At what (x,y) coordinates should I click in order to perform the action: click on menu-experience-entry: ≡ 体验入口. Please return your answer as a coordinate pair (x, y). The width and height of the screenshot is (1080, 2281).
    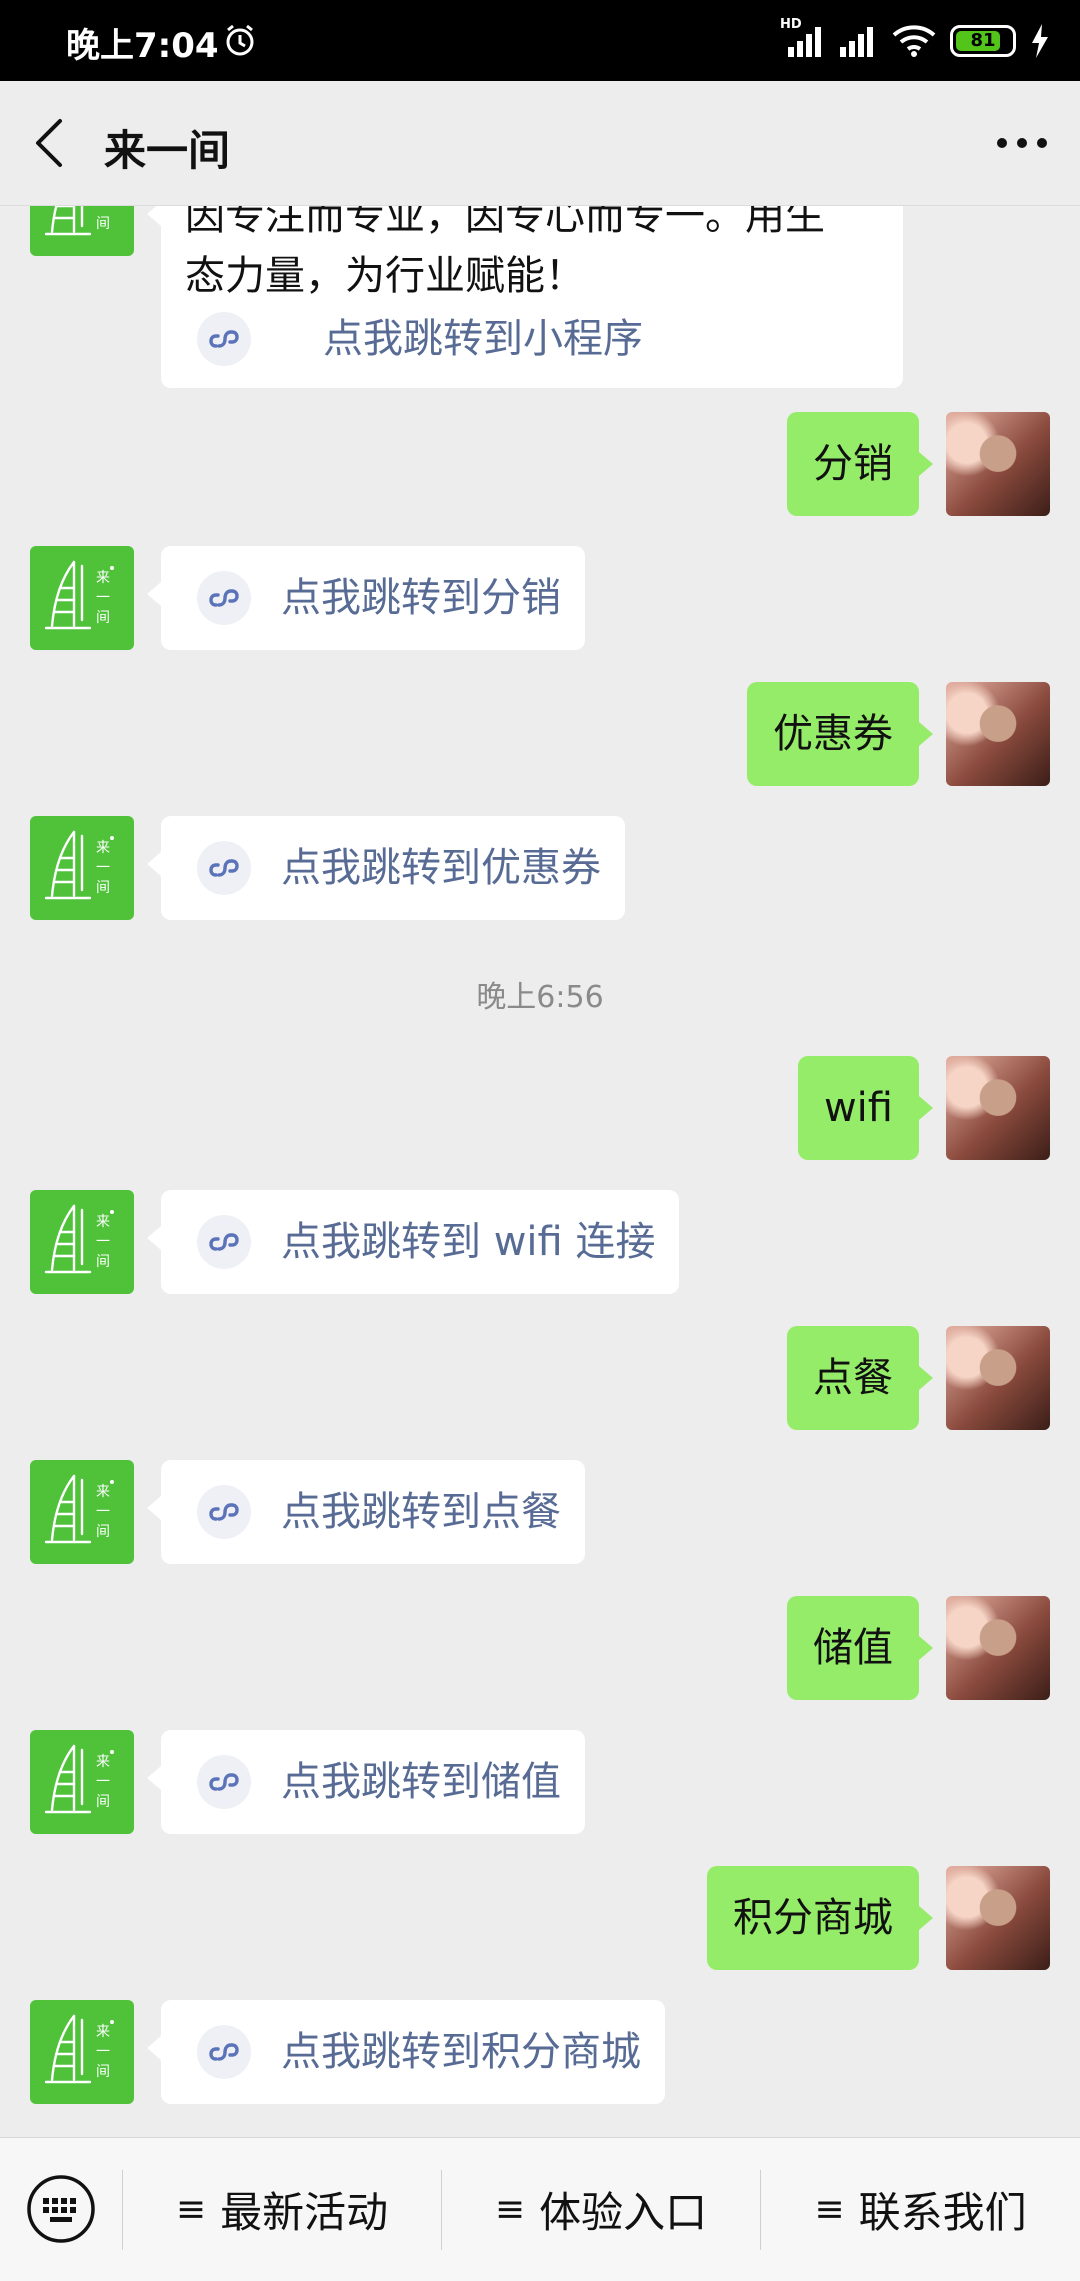
    Looking at the image, I should click on (601, 2209).